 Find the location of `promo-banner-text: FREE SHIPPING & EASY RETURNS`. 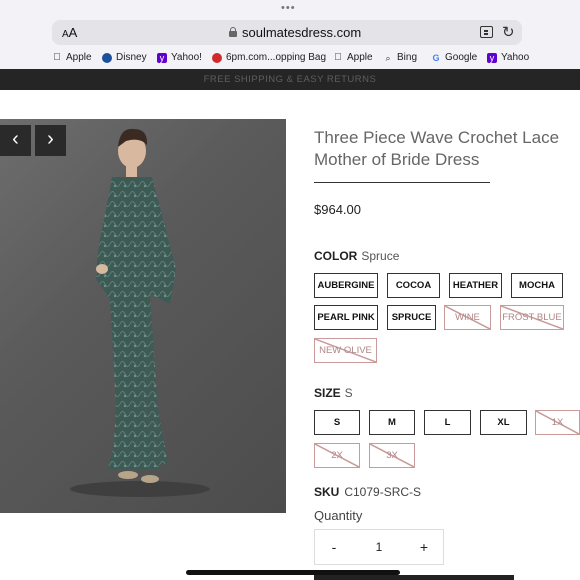

promo-banner-text: FREE SHIPPING & EASY RETURNS is located at coordinates (290, 79).